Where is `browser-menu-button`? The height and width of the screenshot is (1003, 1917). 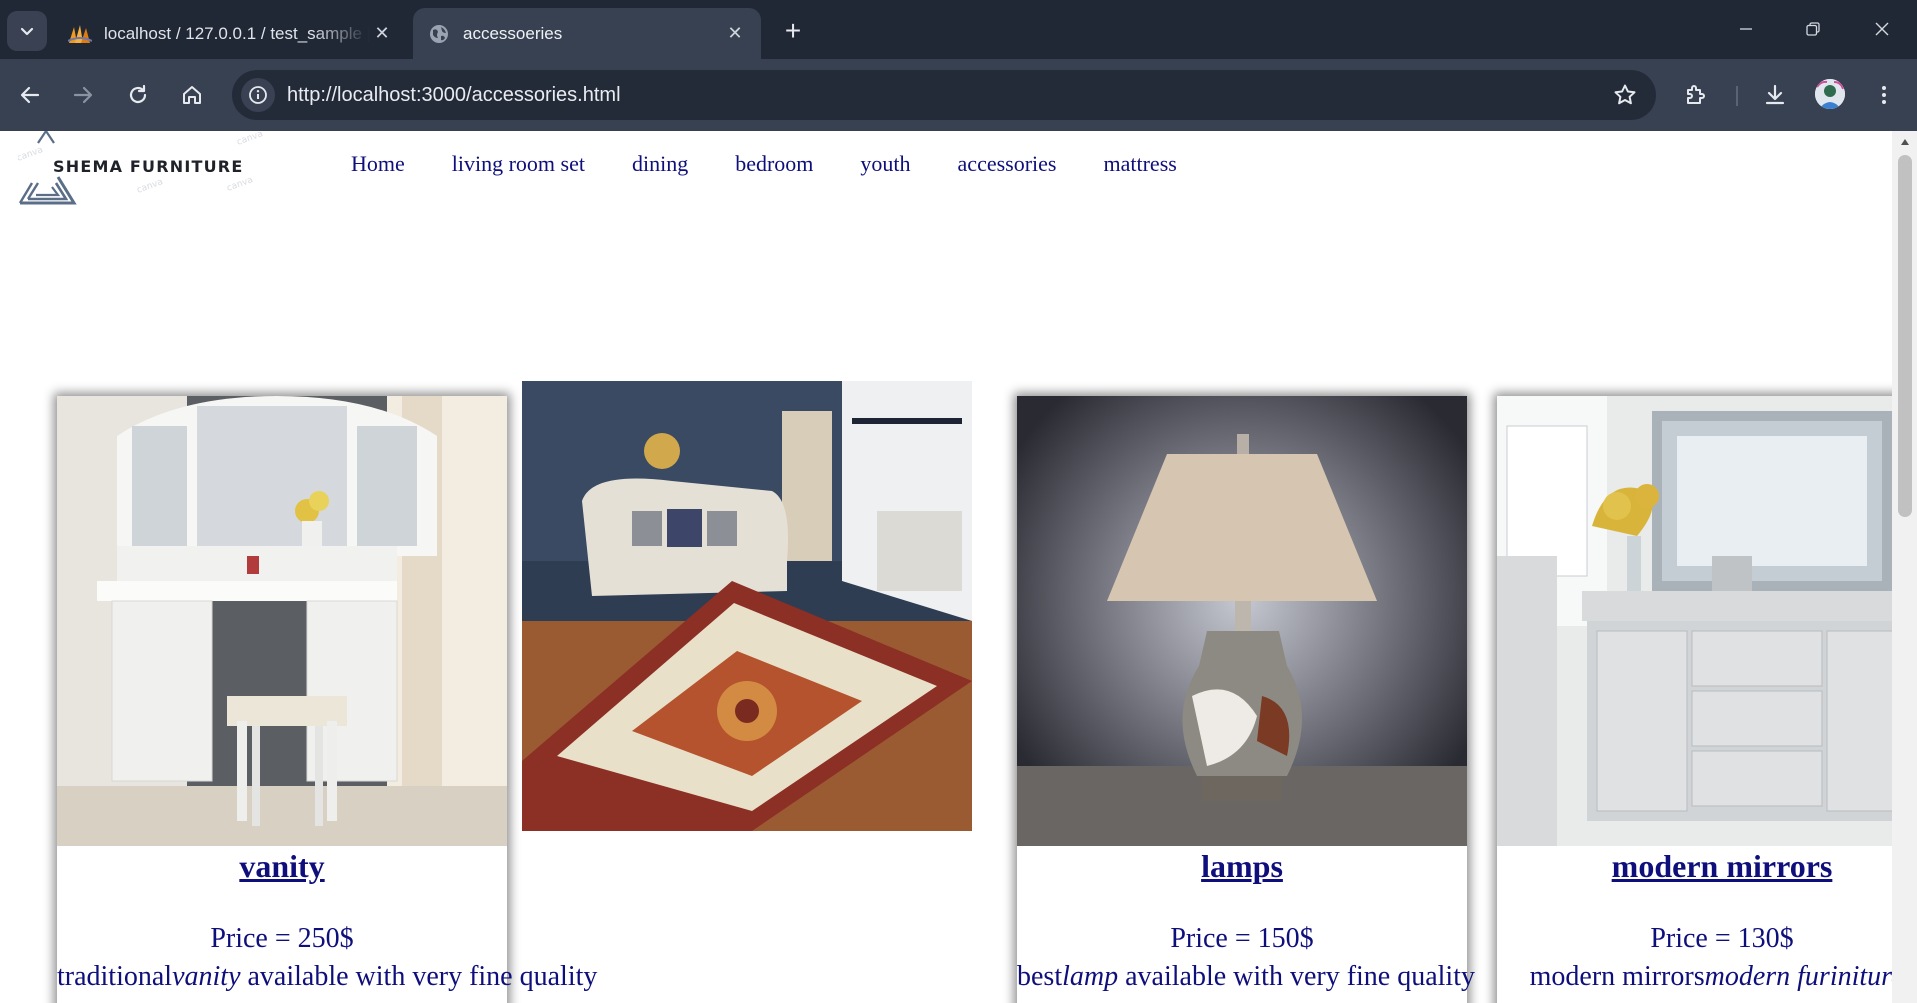
browser-menu-button is located at coordinates (1884, 95).